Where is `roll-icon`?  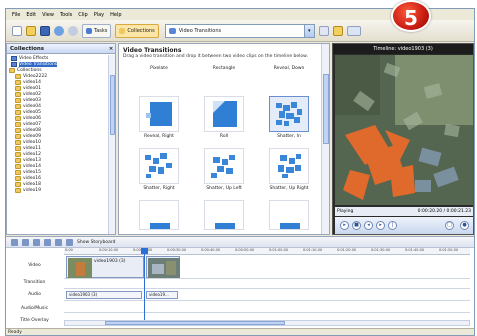 roll-icon is located at coordinates (225, 114).